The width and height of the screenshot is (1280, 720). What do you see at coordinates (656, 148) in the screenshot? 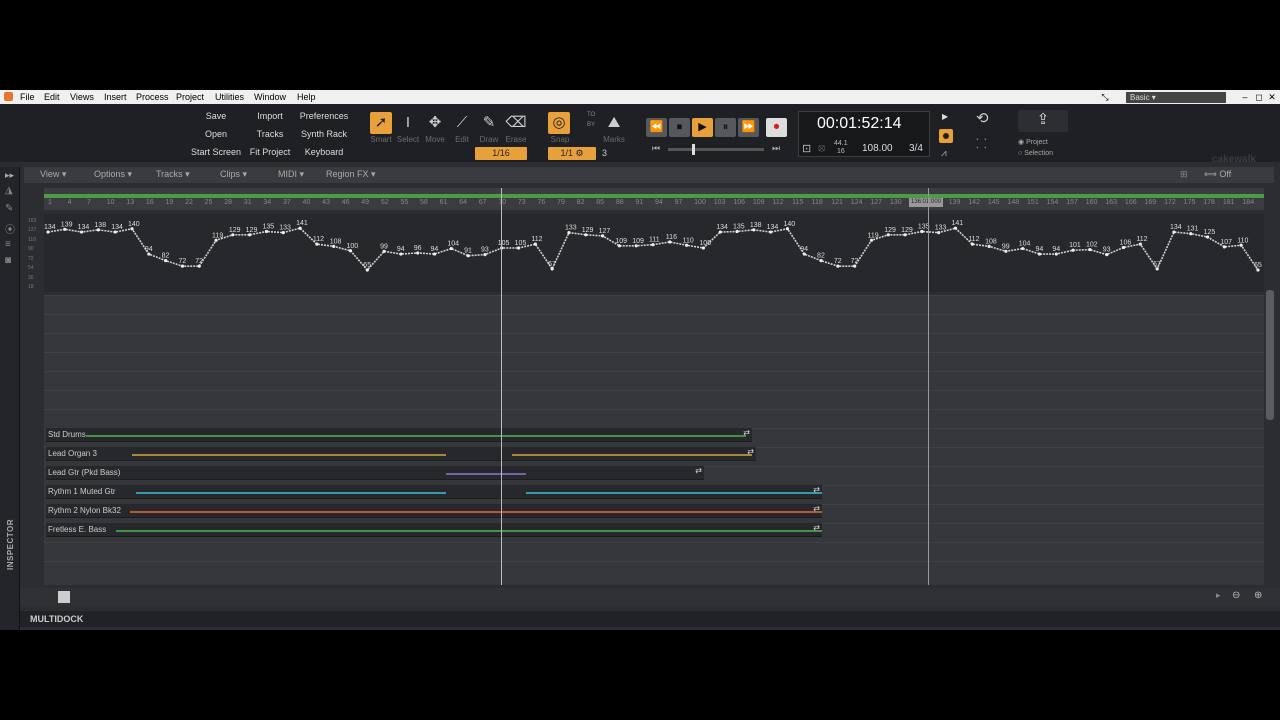
I see `go-to-start-icon: ⏮` at bounding box center [656, 148].